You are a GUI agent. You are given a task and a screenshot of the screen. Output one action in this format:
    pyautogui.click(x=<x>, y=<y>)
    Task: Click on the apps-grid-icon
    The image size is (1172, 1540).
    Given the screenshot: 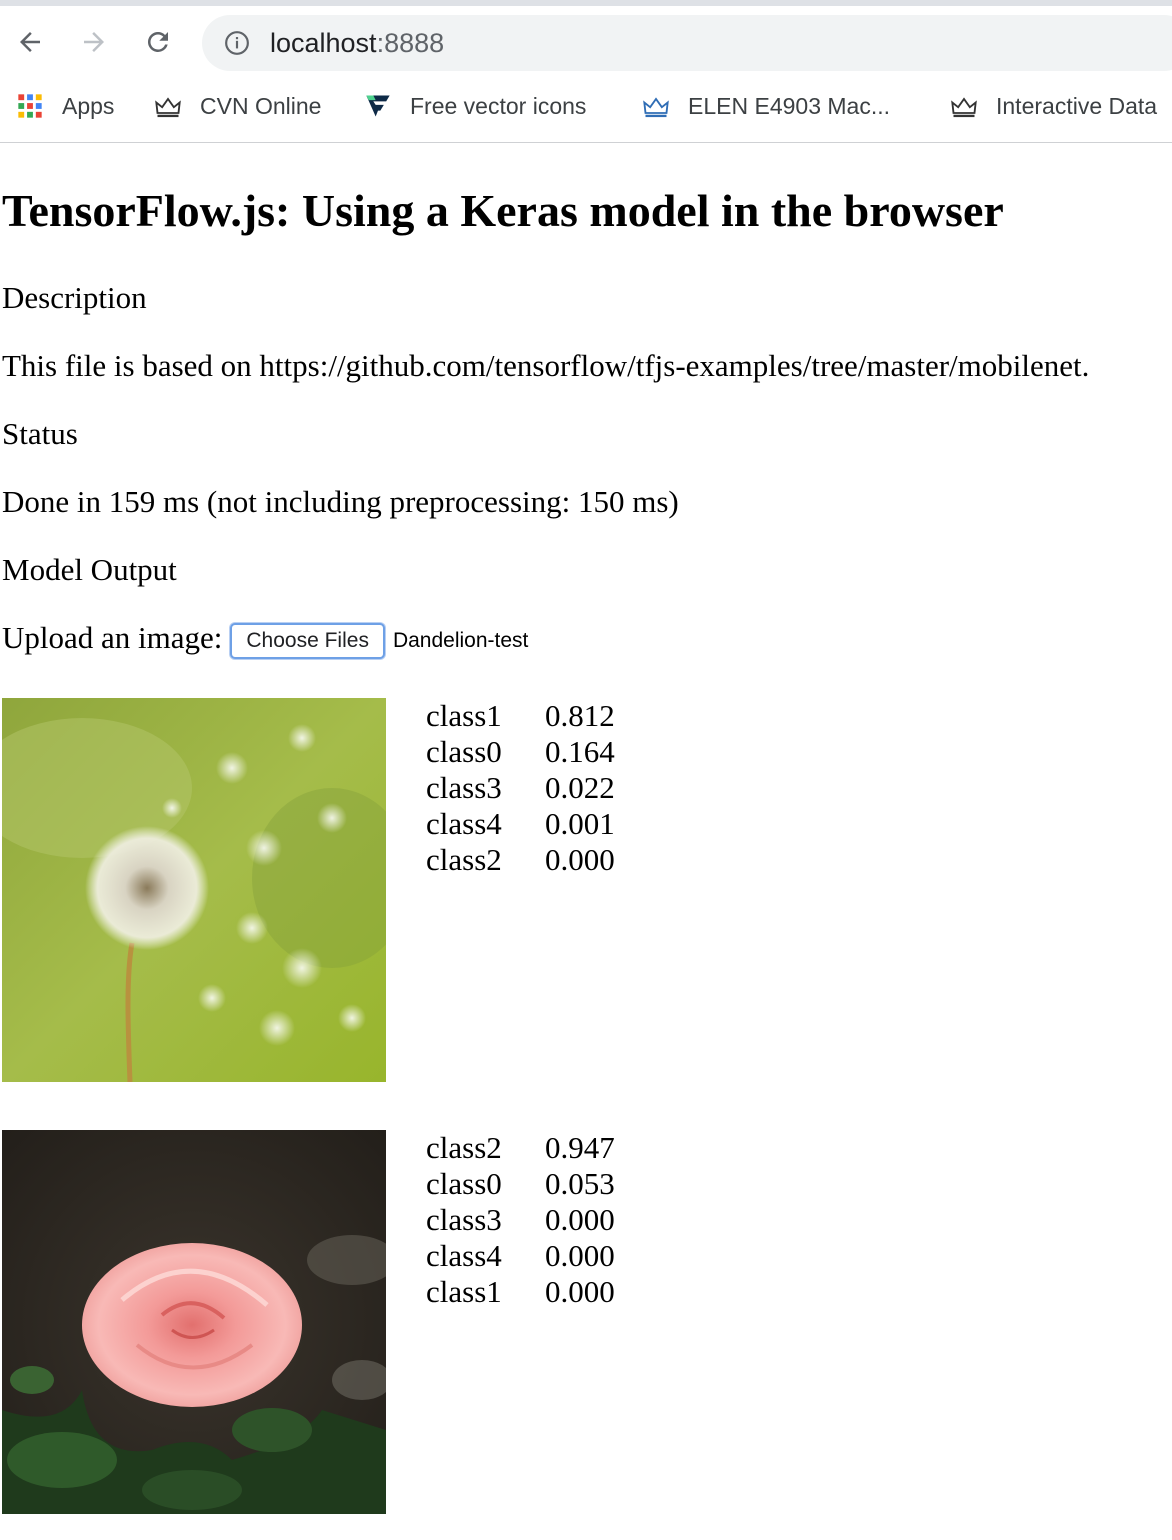 What is the action you would take?
    pyautogui.click(x=30, y=106)
    